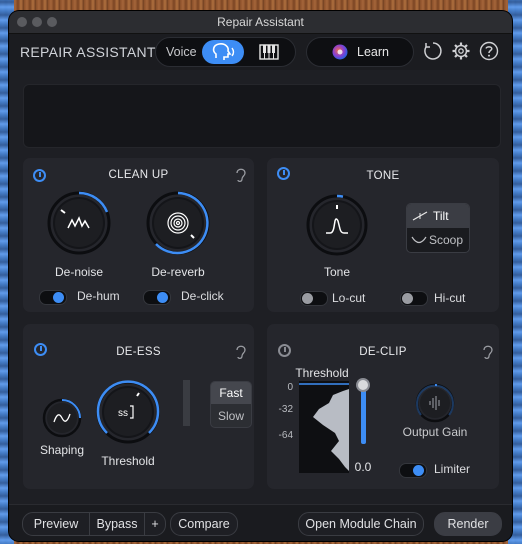 This screenshot has height=544, width=522. Describe the element at coordinates (138, 352) in the screenshot. I see `de-ess-title: DE-ESS` at that location.